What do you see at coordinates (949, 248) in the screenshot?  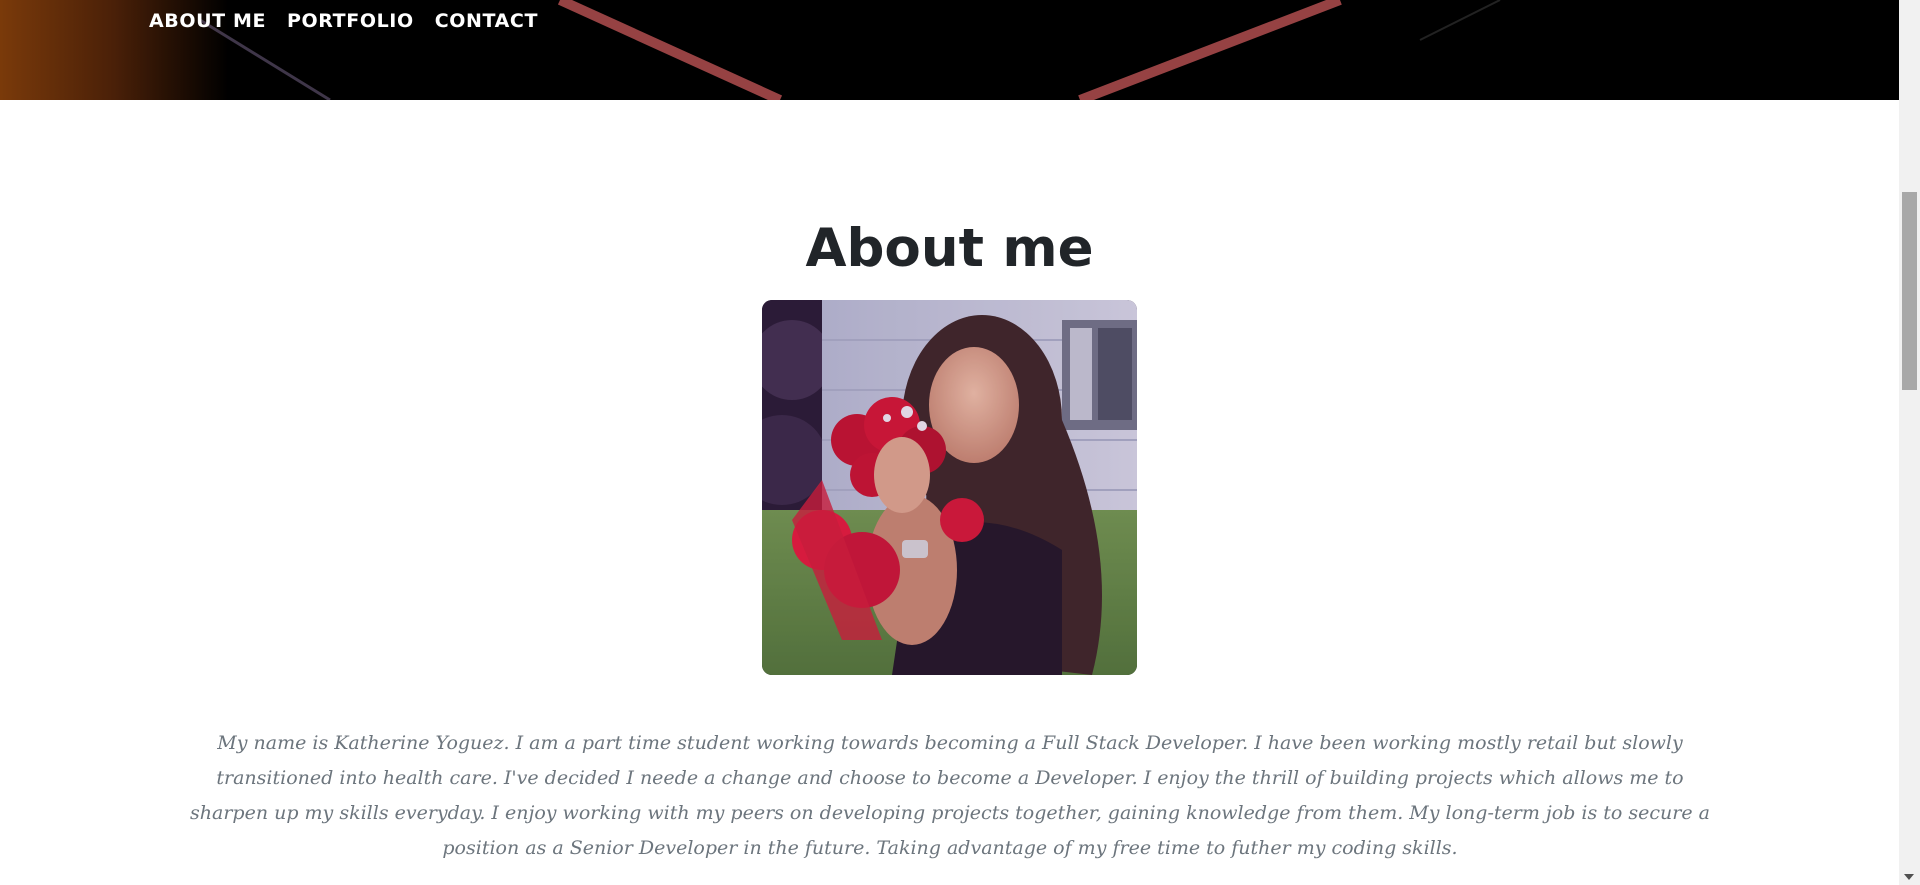 I see `about-title: About me` at bounding box center [949, 248].